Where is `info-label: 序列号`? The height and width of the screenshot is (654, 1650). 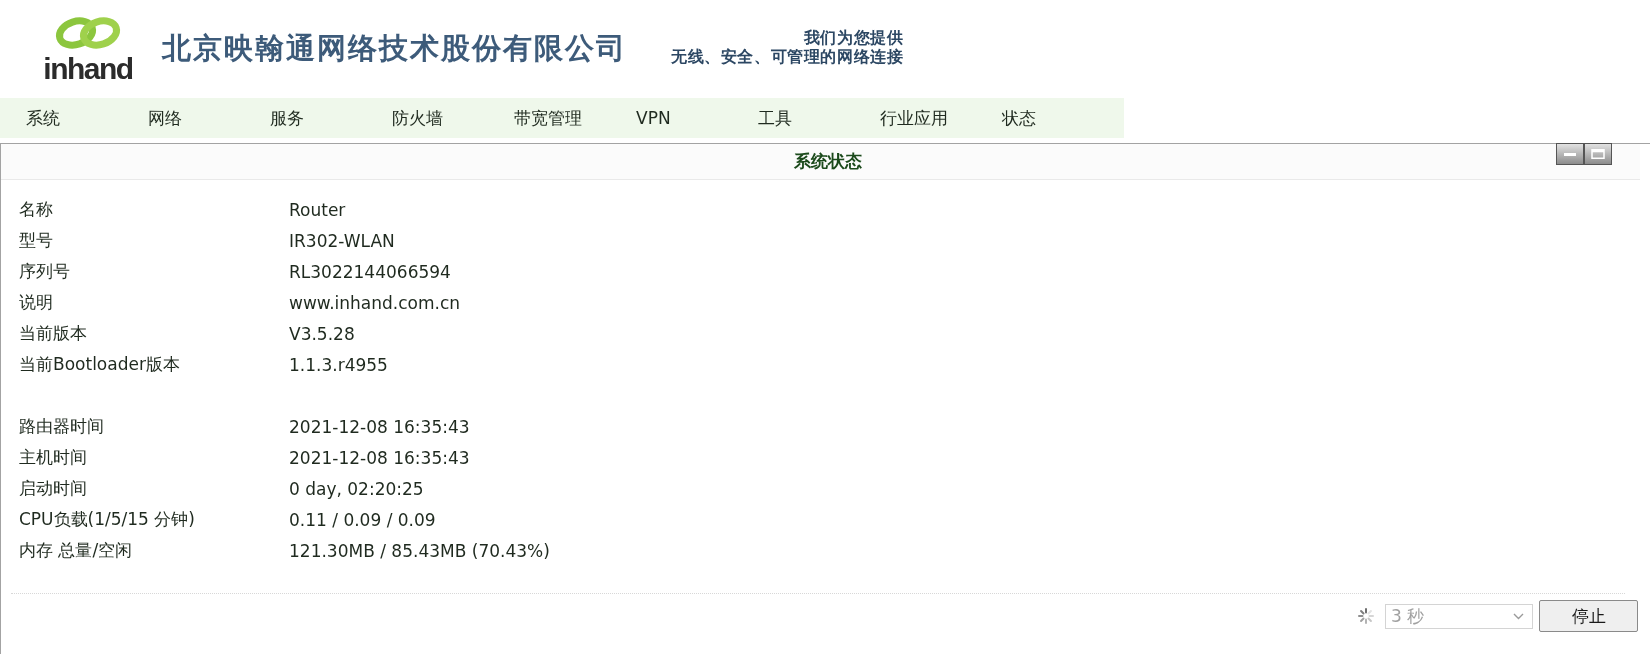
info-label: 序列号 is located at coordinates (45, 271).